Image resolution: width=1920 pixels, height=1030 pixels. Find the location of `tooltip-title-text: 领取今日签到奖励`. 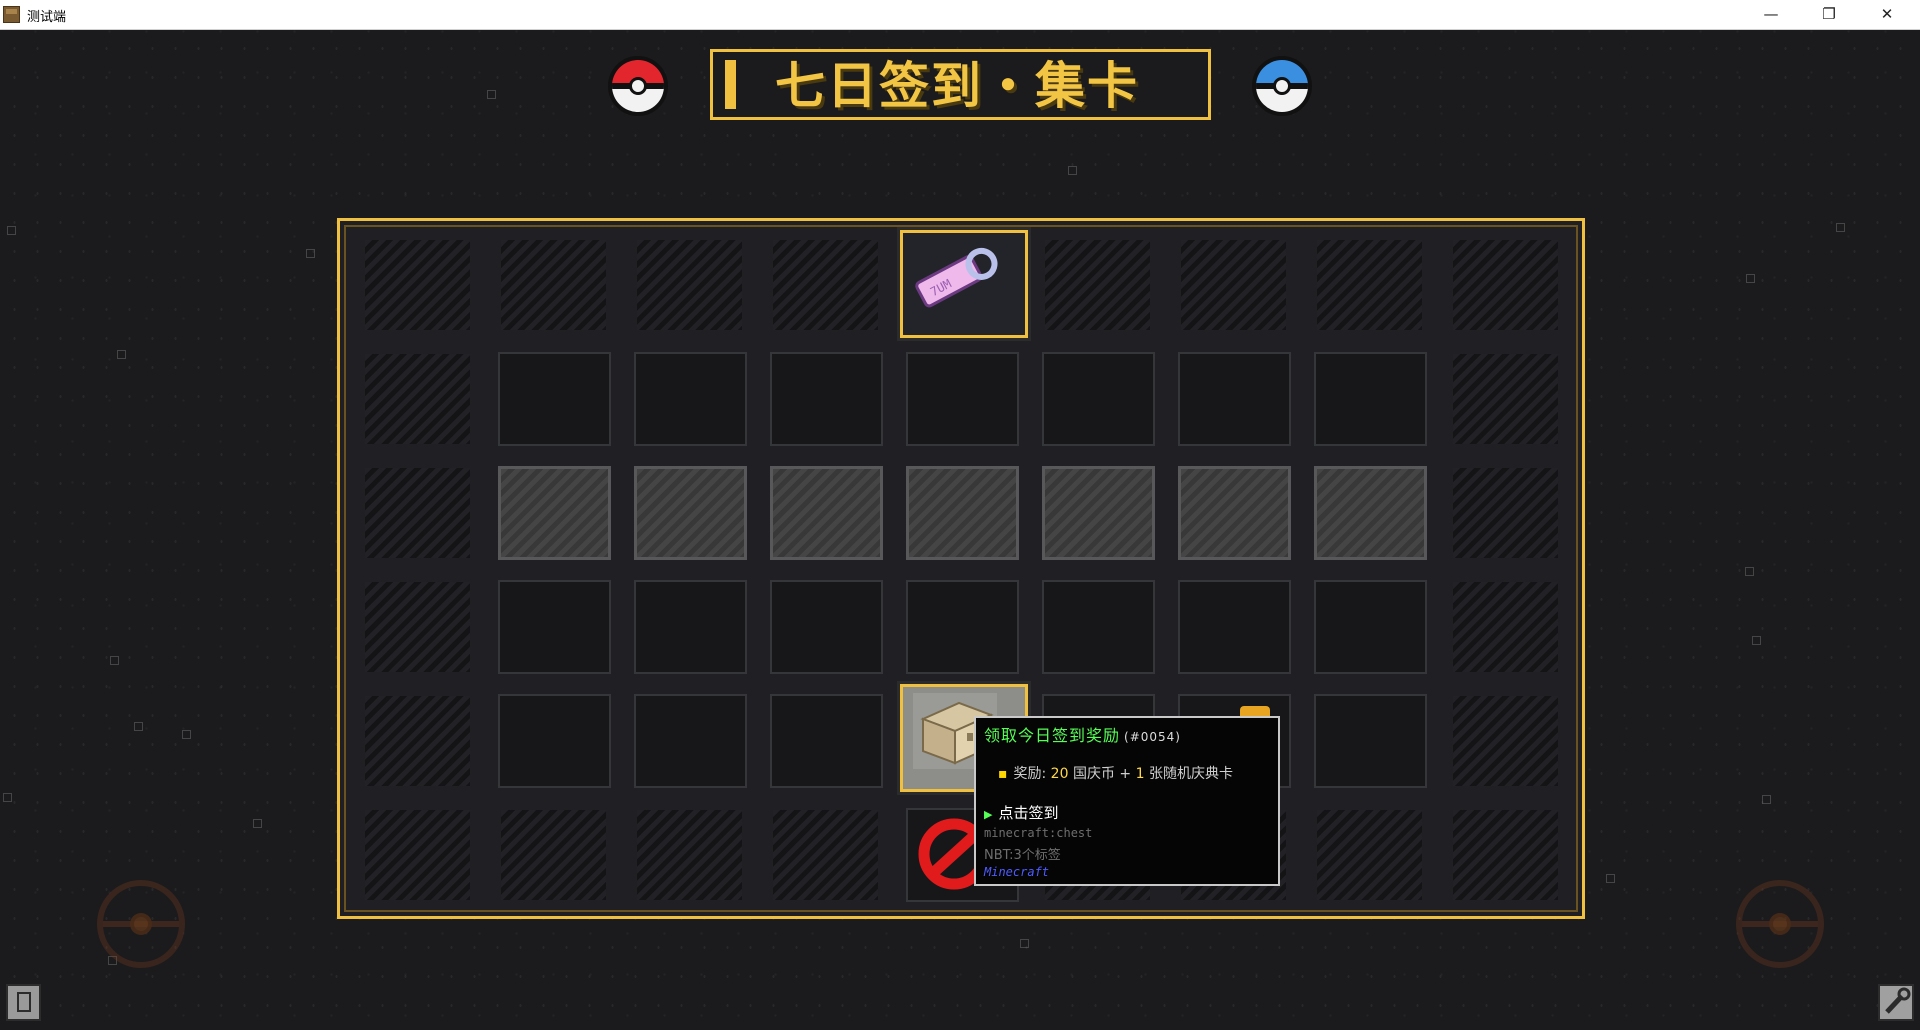

tooltip-title-text: 领取今日签到奖励 is located at coordinates (1052, 735).